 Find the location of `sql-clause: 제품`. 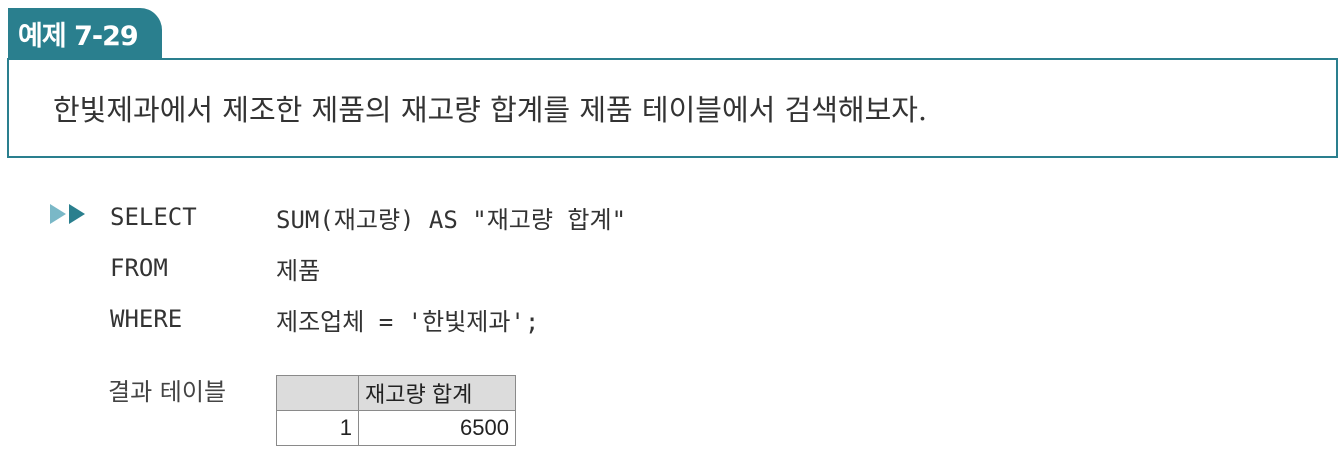

sql-clause: 제품 is located at coordinates (298, 270).